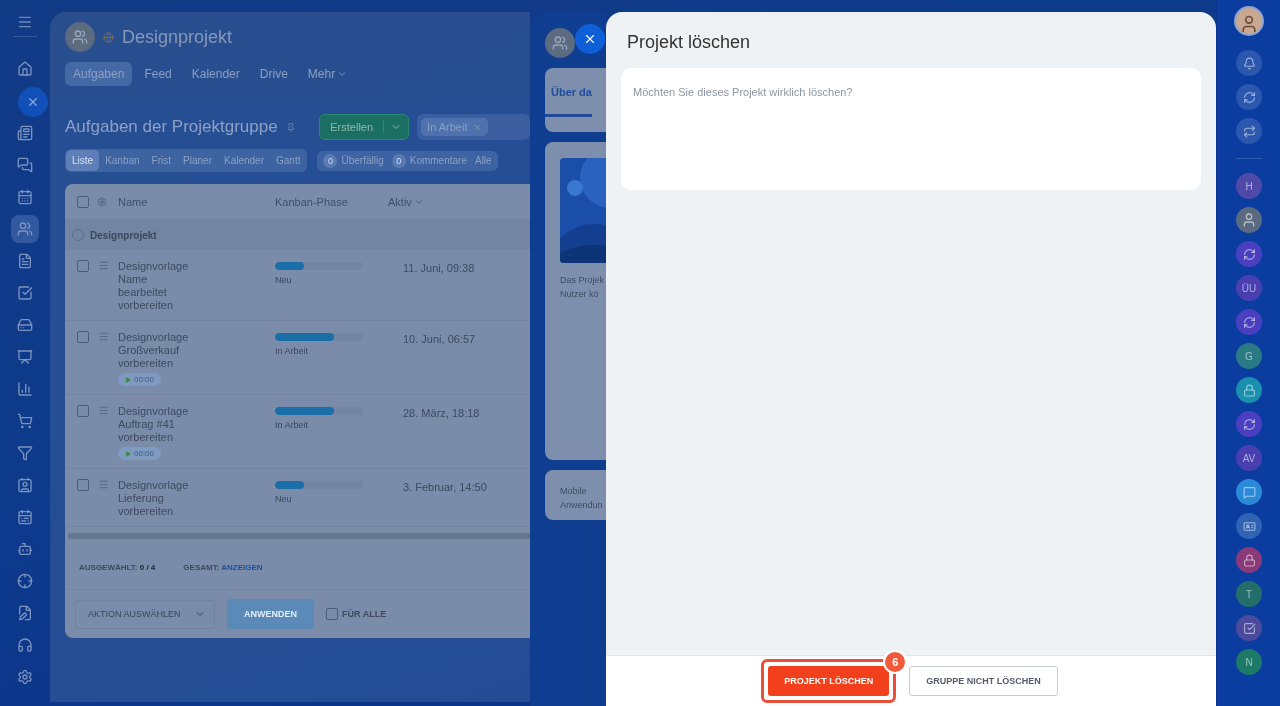 This screenshot has height=706, width=1280. I want to click on show-link: ANZEIGEN, so click(242, 567).